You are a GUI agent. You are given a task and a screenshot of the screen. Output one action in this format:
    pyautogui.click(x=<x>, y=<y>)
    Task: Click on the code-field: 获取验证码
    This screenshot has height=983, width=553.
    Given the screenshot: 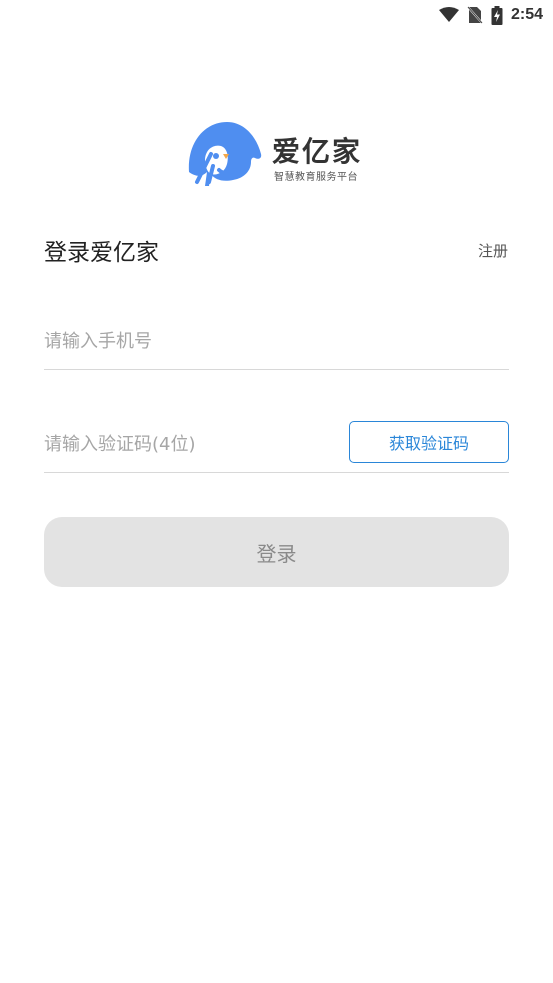 What is the action you would take?
    pyautogui.click(x=276, y=447)
    